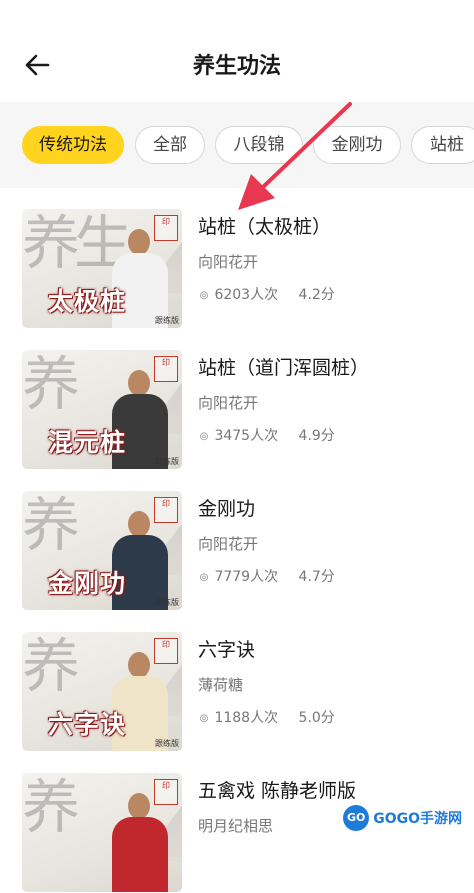 The height and width of the screenshot is (893, 474). What do you see at coordinates (316, 436) in the screenshot?
I see `item-score: 4.9分` at bounding box center [316, 436].